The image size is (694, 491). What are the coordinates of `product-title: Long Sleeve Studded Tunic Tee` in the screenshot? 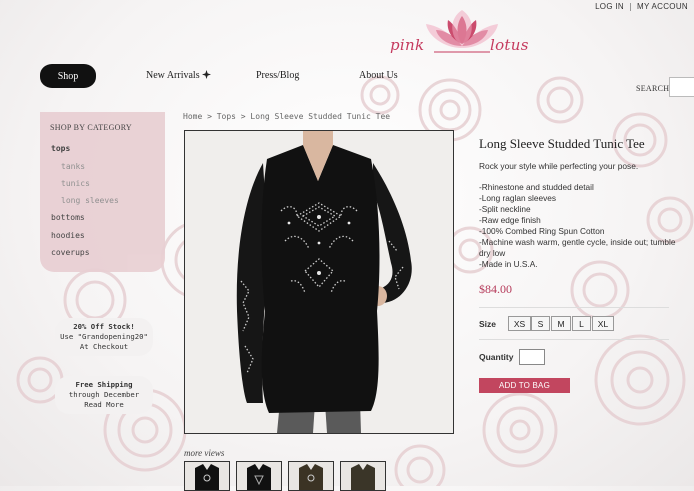 It's located at (562, 143).